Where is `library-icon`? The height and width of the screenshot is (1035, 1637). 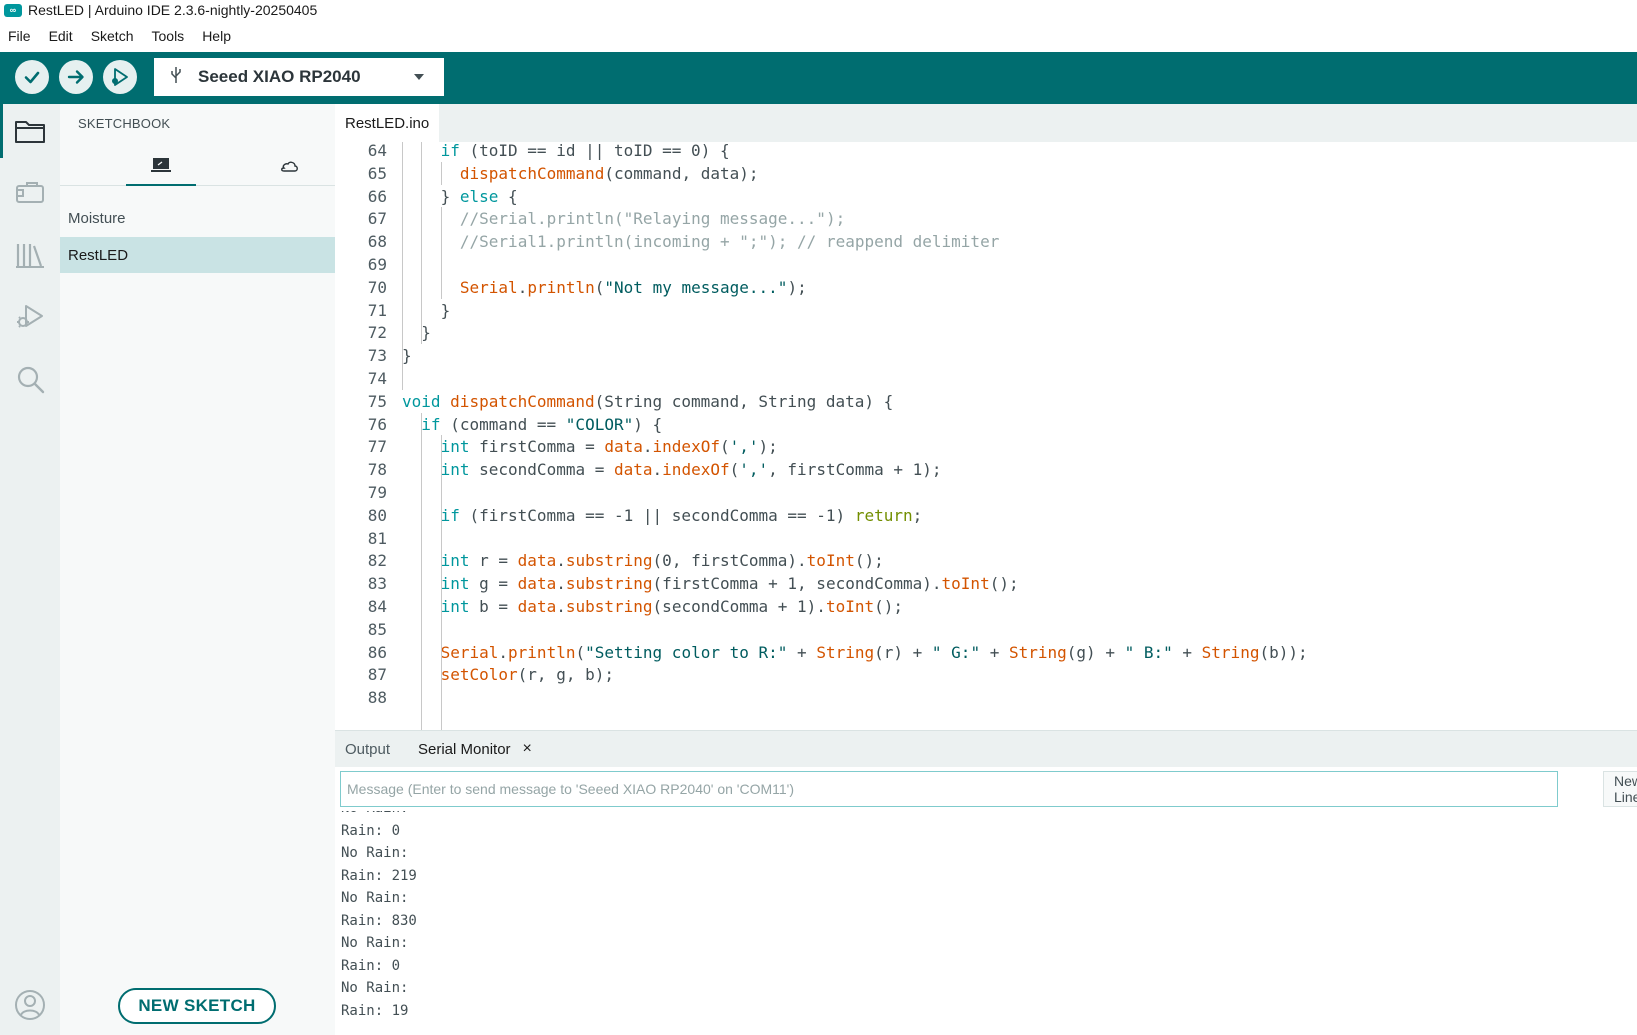
library-icon is located at coordinates (30, 255).